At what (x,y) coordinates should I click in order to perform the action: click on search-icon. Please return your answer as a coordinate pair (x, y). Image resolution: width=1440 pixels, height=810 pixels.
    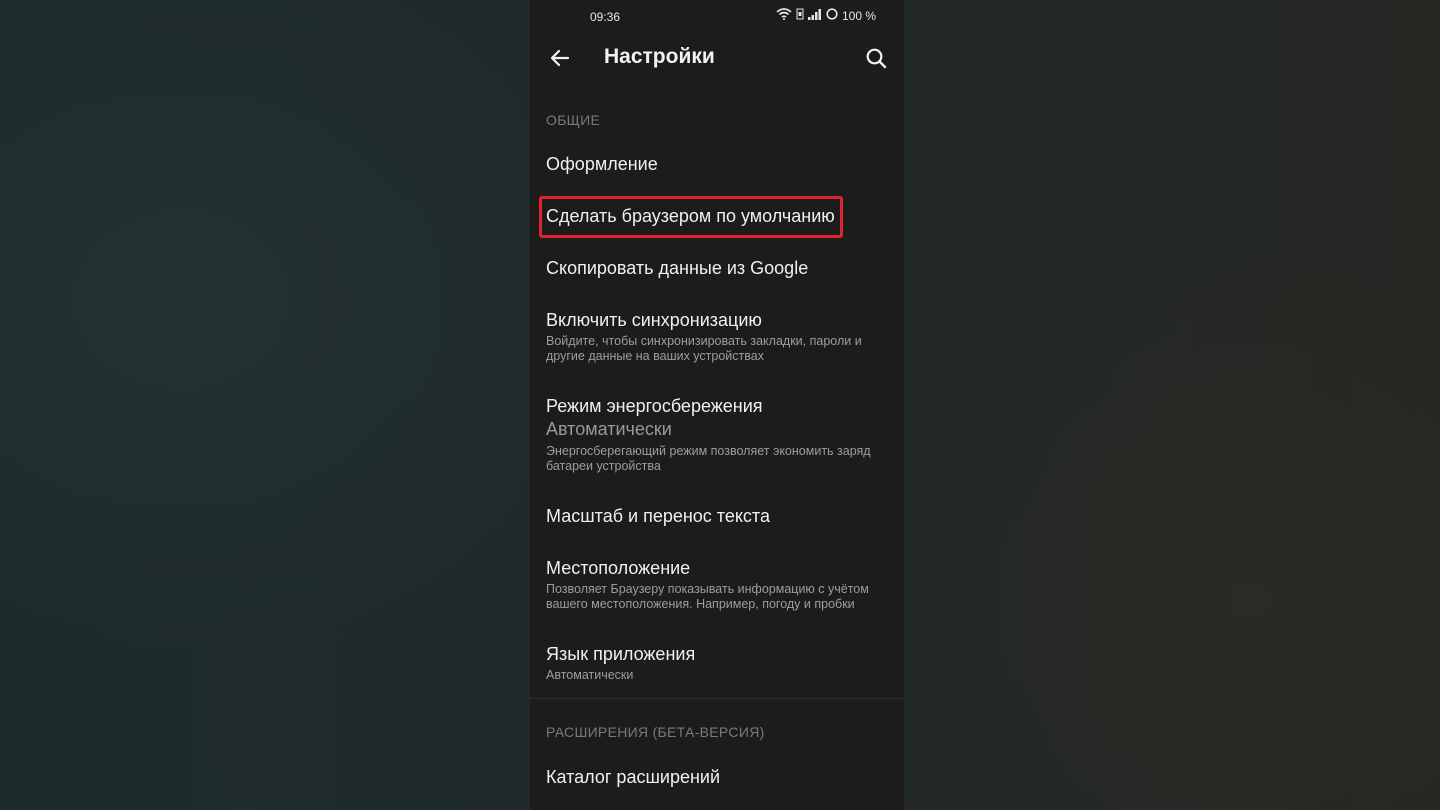
    Looking at the image, I should click on (876, 58).